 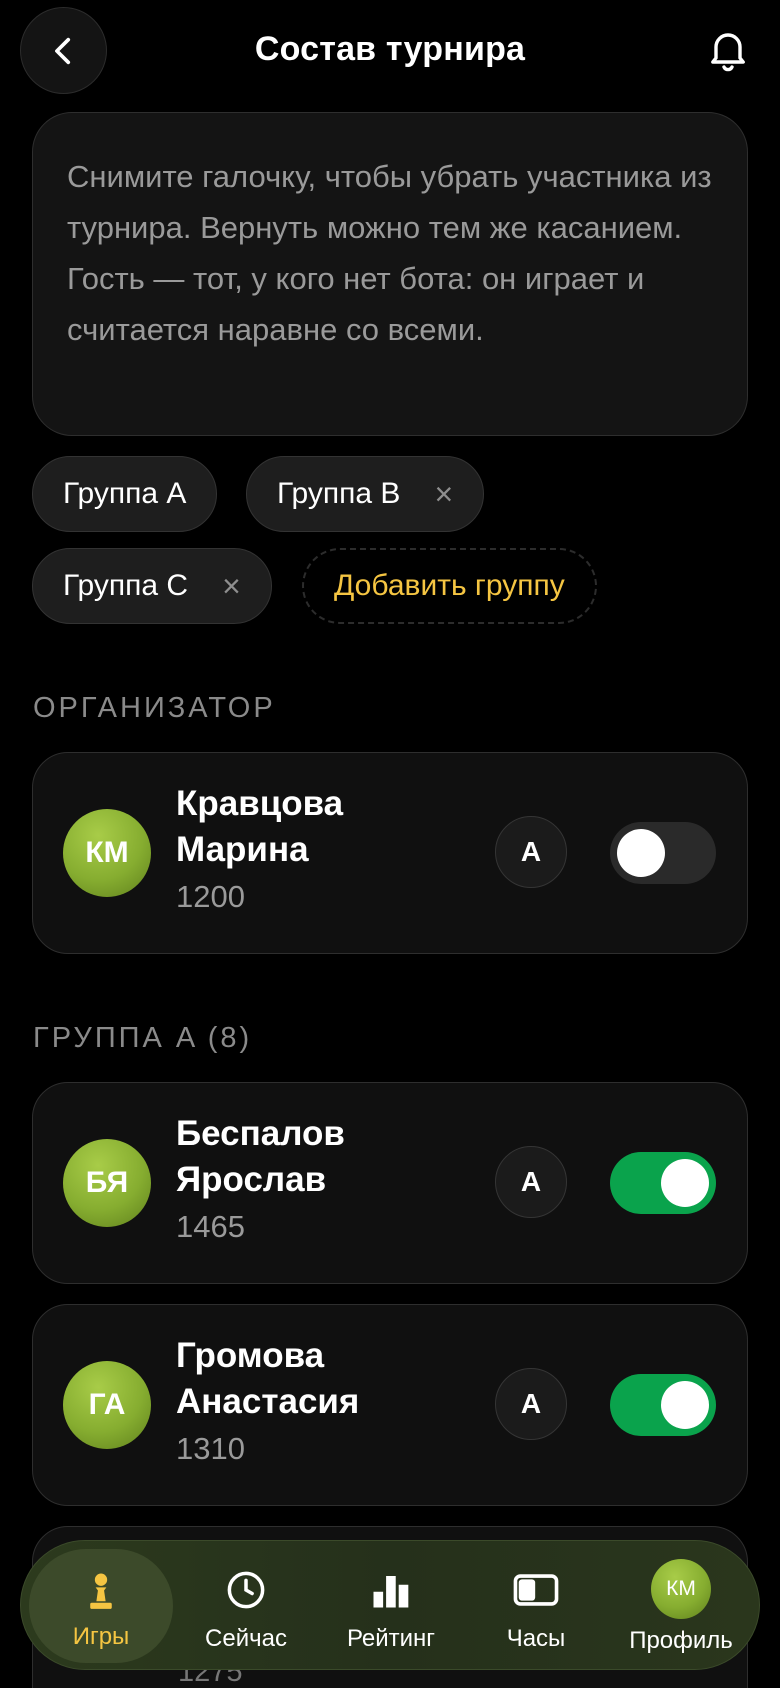 What do you see at coordinates (268, 1378) in the screenshot?
I see `participant-name: Громова Анастасия` at bounding box center [268, 1378].